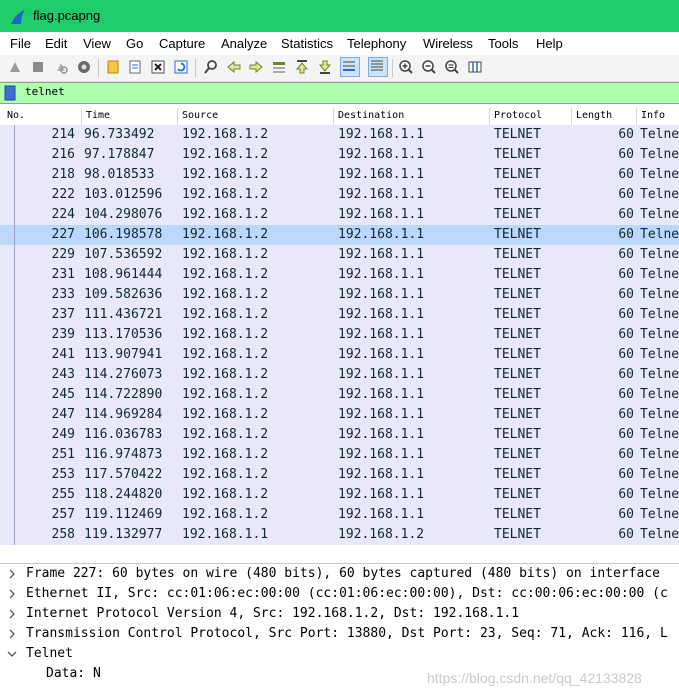 The width and height of the screenshot is (679, 697). Describe the element at coordinates (594, 115) in the screenshot. I see `column-header-length: Length` at that location.